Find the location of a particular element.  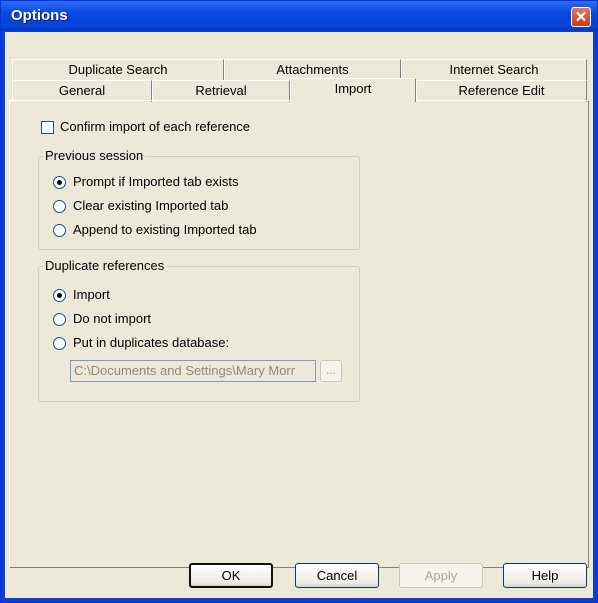

tab-general: General is located at coordinates (82, 91).